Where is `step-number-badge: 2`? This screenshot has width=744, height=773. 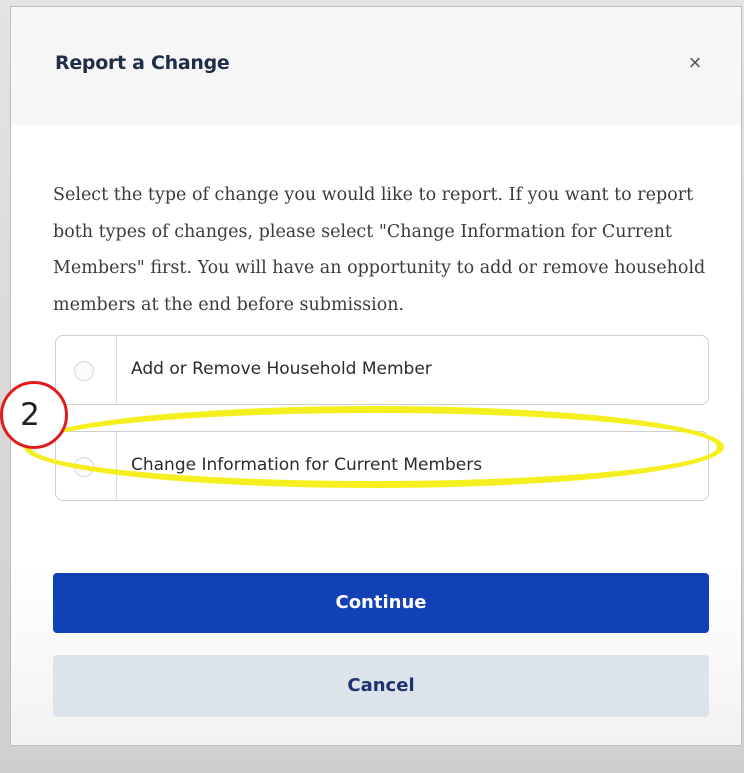
step-number-badge: 2 is located at coordinates (34, 415).